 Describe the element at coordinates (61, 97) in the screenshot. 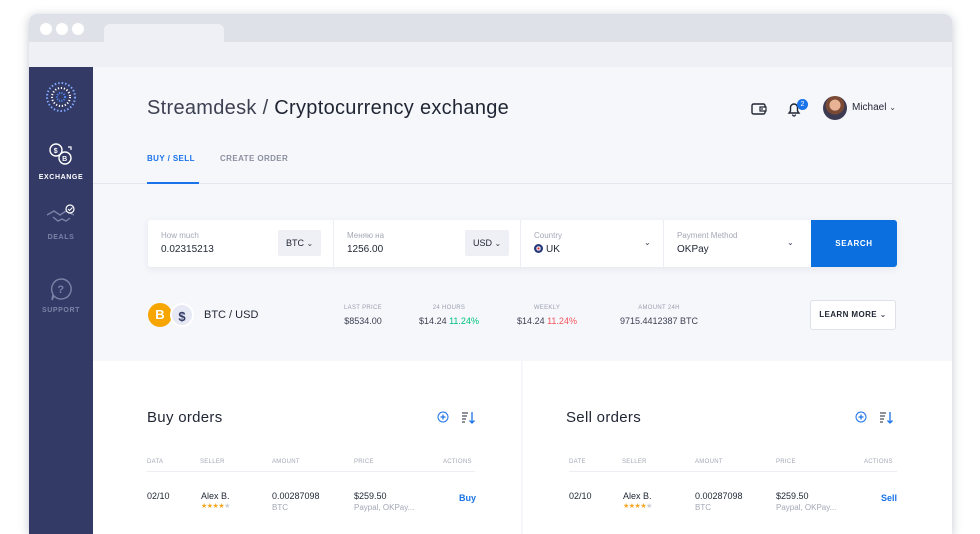

I see `logo-icon` at that location.